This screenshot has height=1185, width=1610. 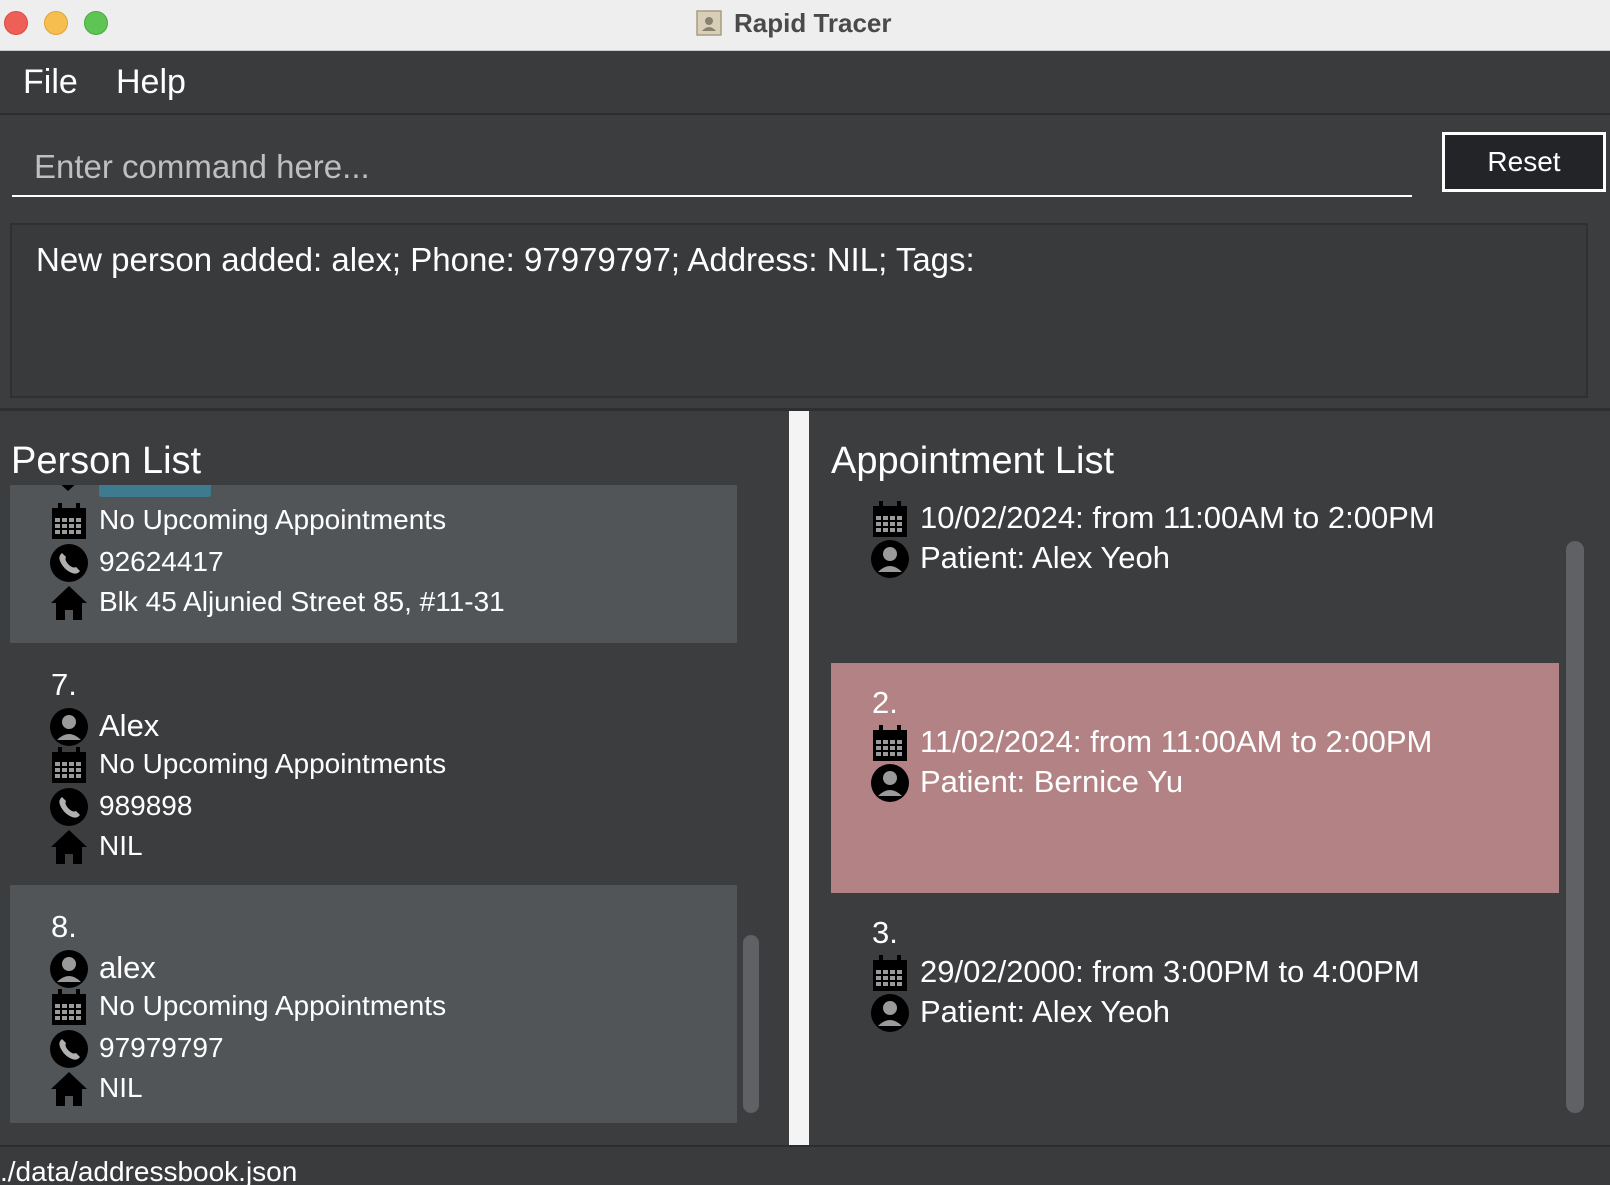 What do you see at coordinates (96, 23) in the screenshot?
I see `maximize-window-button` at bounding box center [96, 23].